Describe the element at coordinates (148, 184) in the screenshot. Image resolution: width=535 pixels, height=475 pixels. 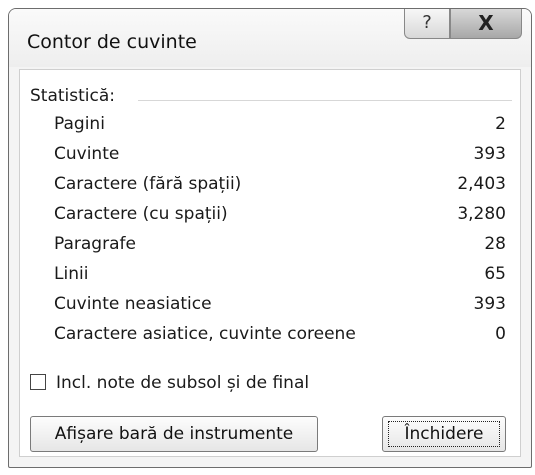
I see `stat-label: Caractere (fără spații)` at that location.